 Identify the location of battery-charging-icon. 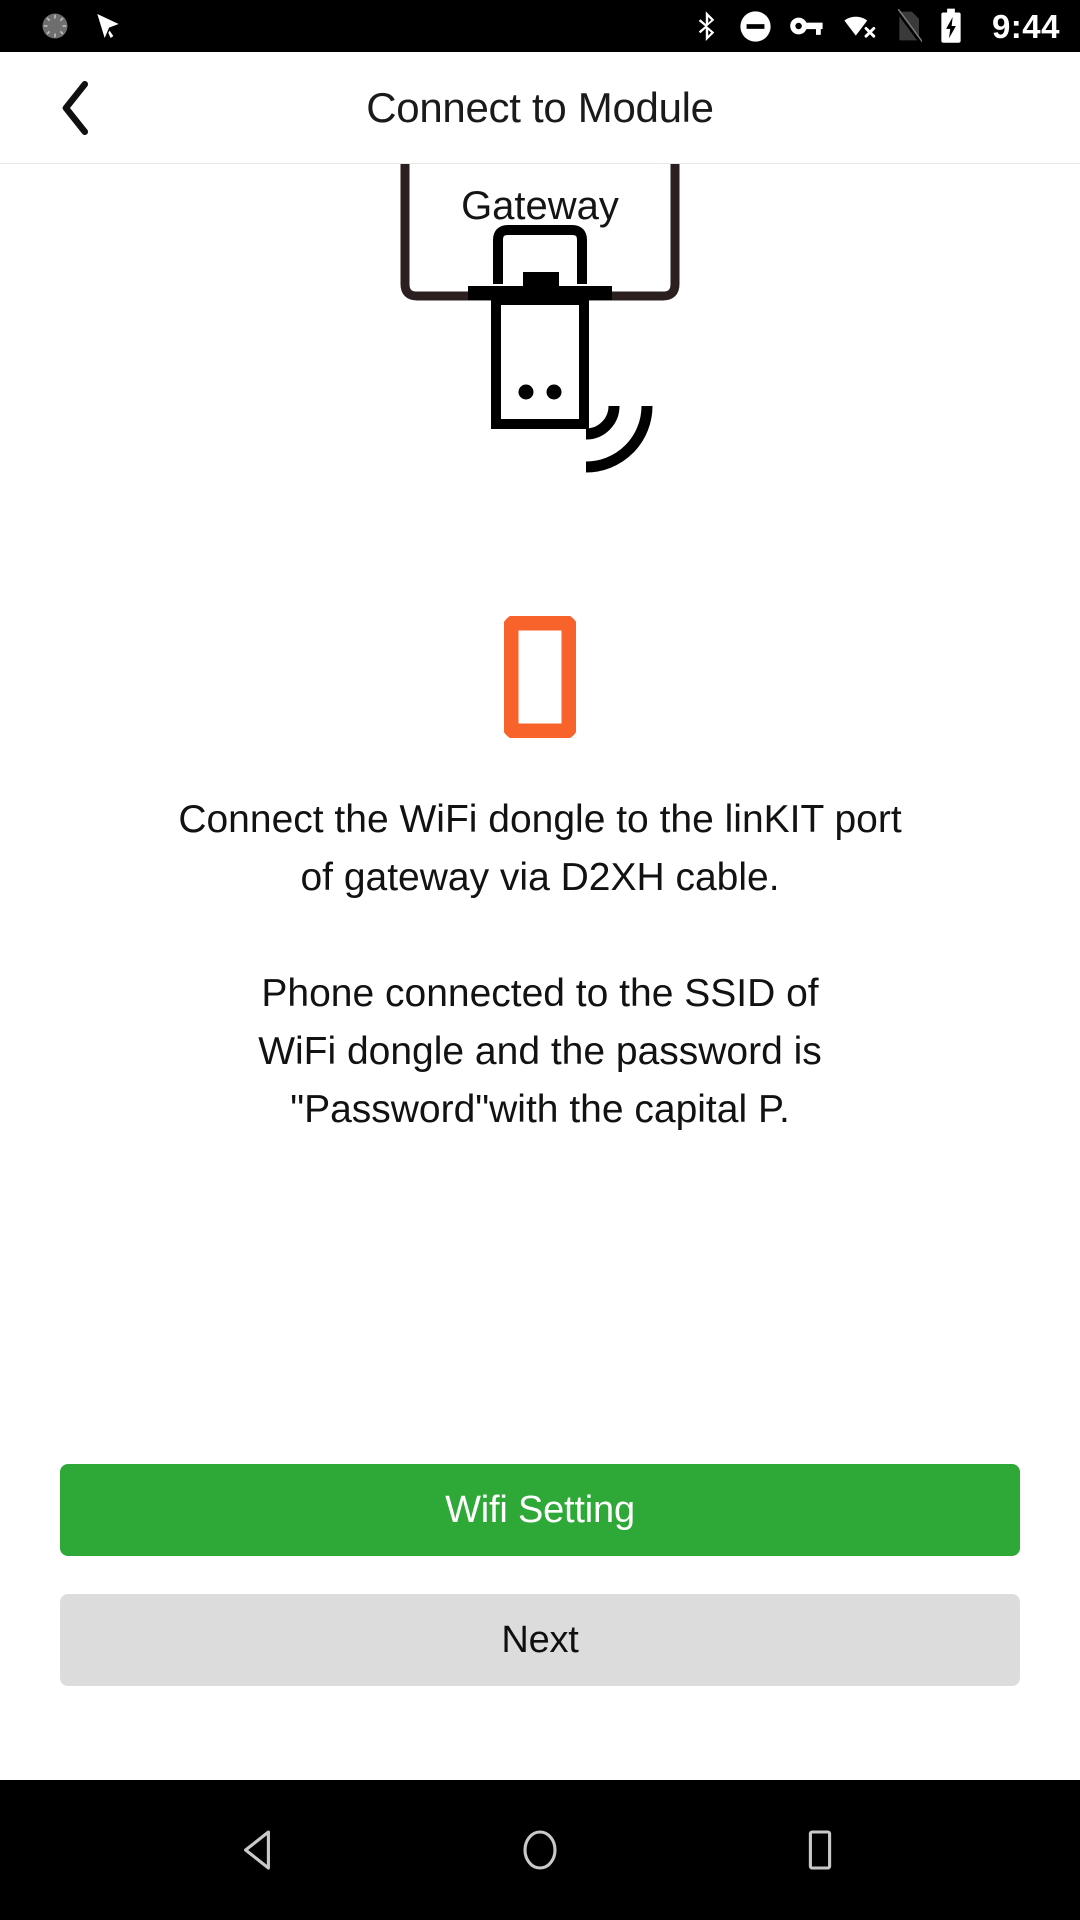
(951, 26).